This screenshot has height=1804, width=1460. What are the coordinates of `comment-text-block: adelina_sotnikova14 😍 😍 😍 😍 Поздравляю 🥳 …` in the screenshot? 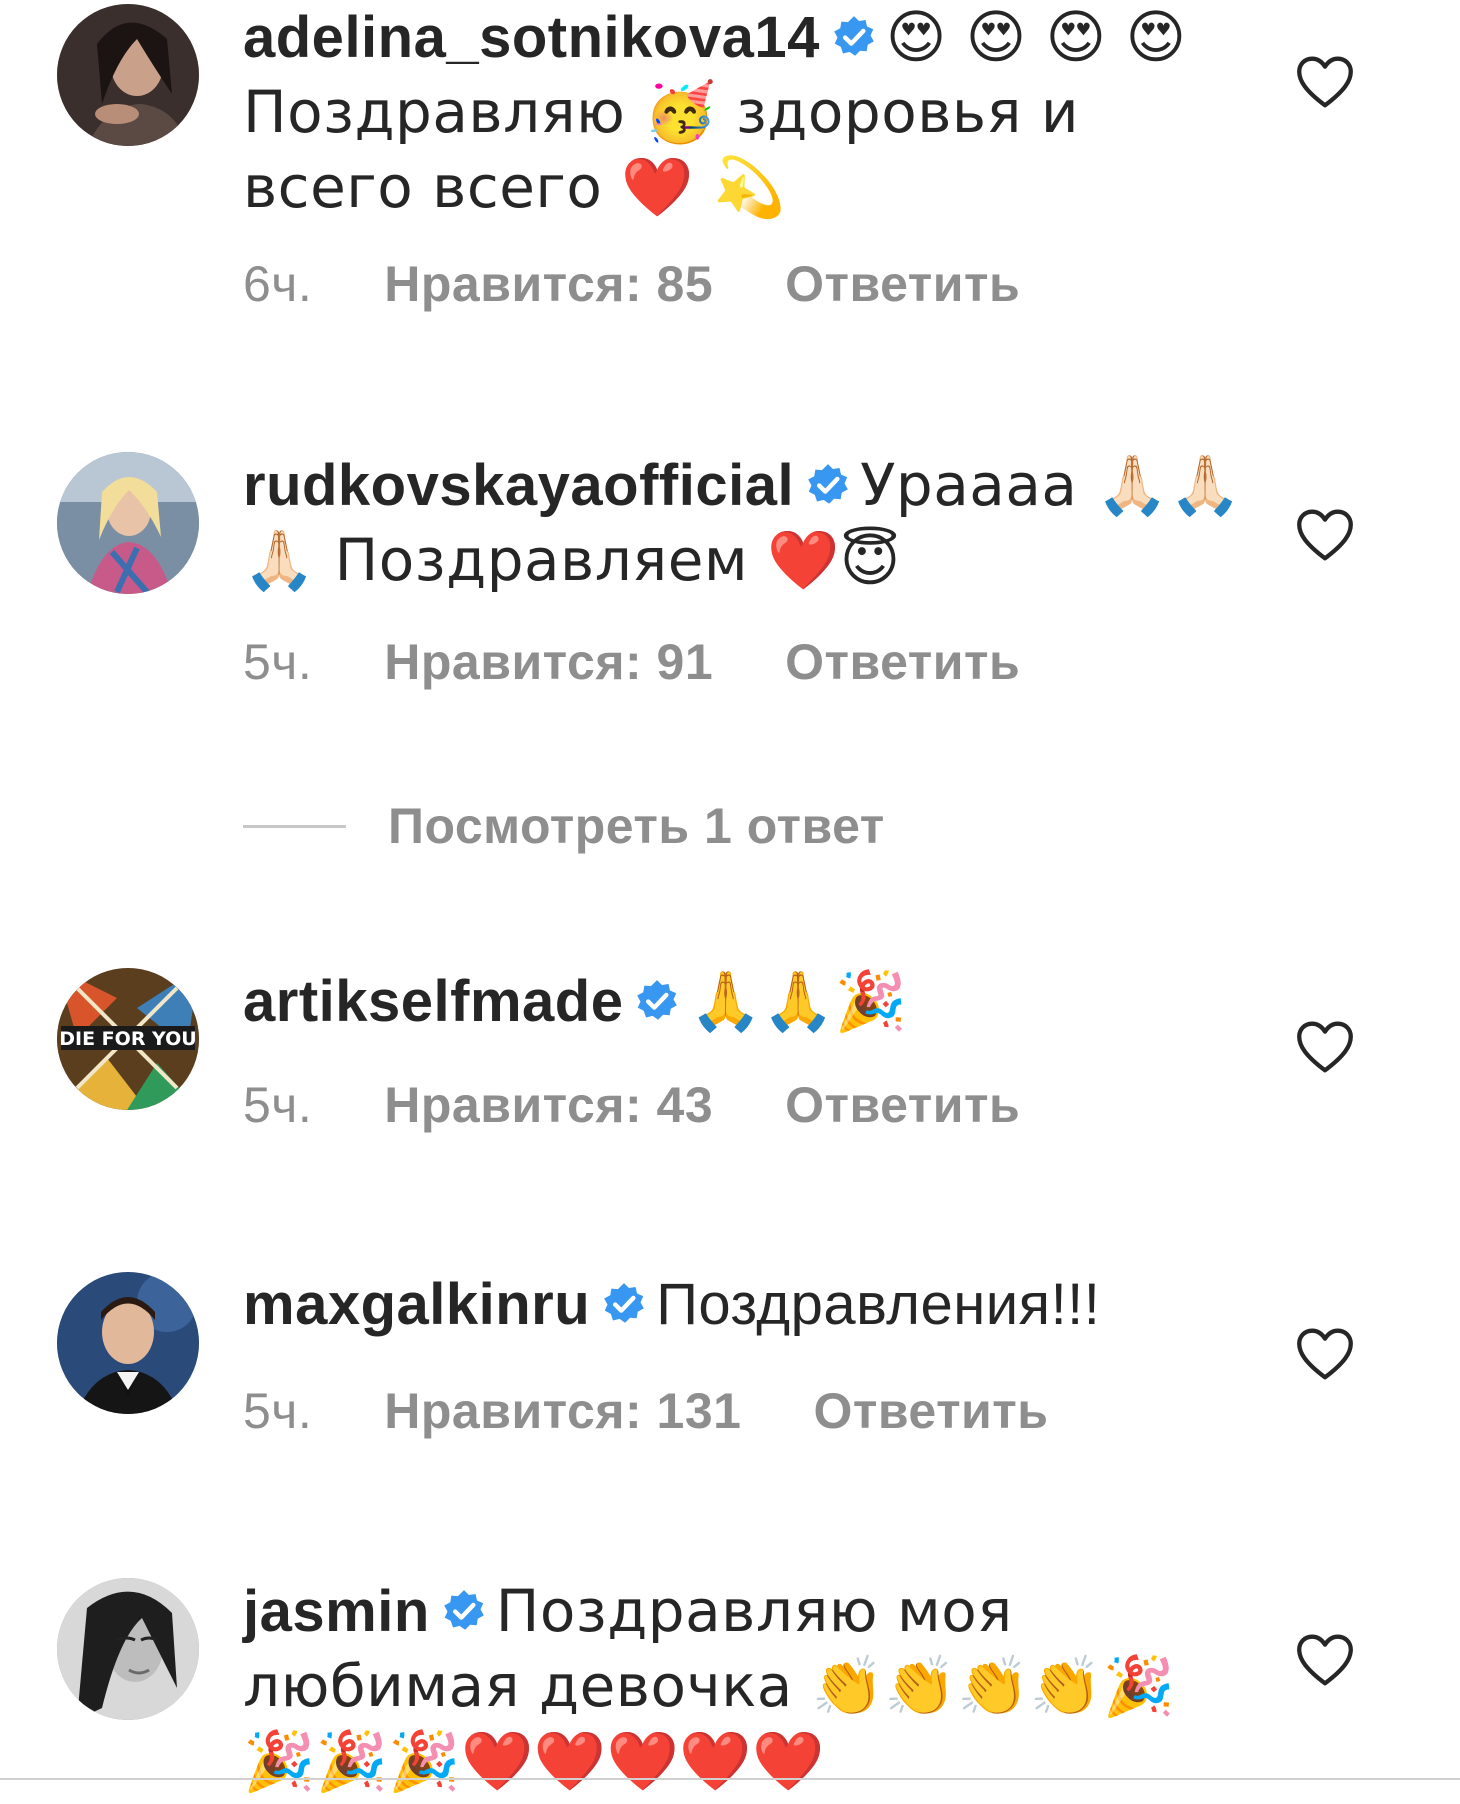 It's located at (743, 112).